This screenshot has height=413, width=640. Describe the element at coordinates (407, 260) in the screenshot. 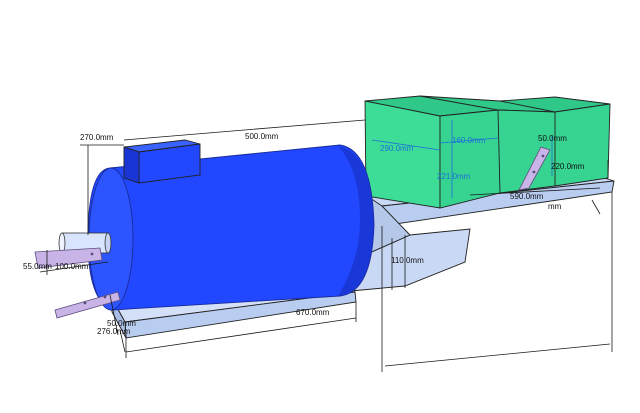

I see `dim-110: 110.0mm` at that location.